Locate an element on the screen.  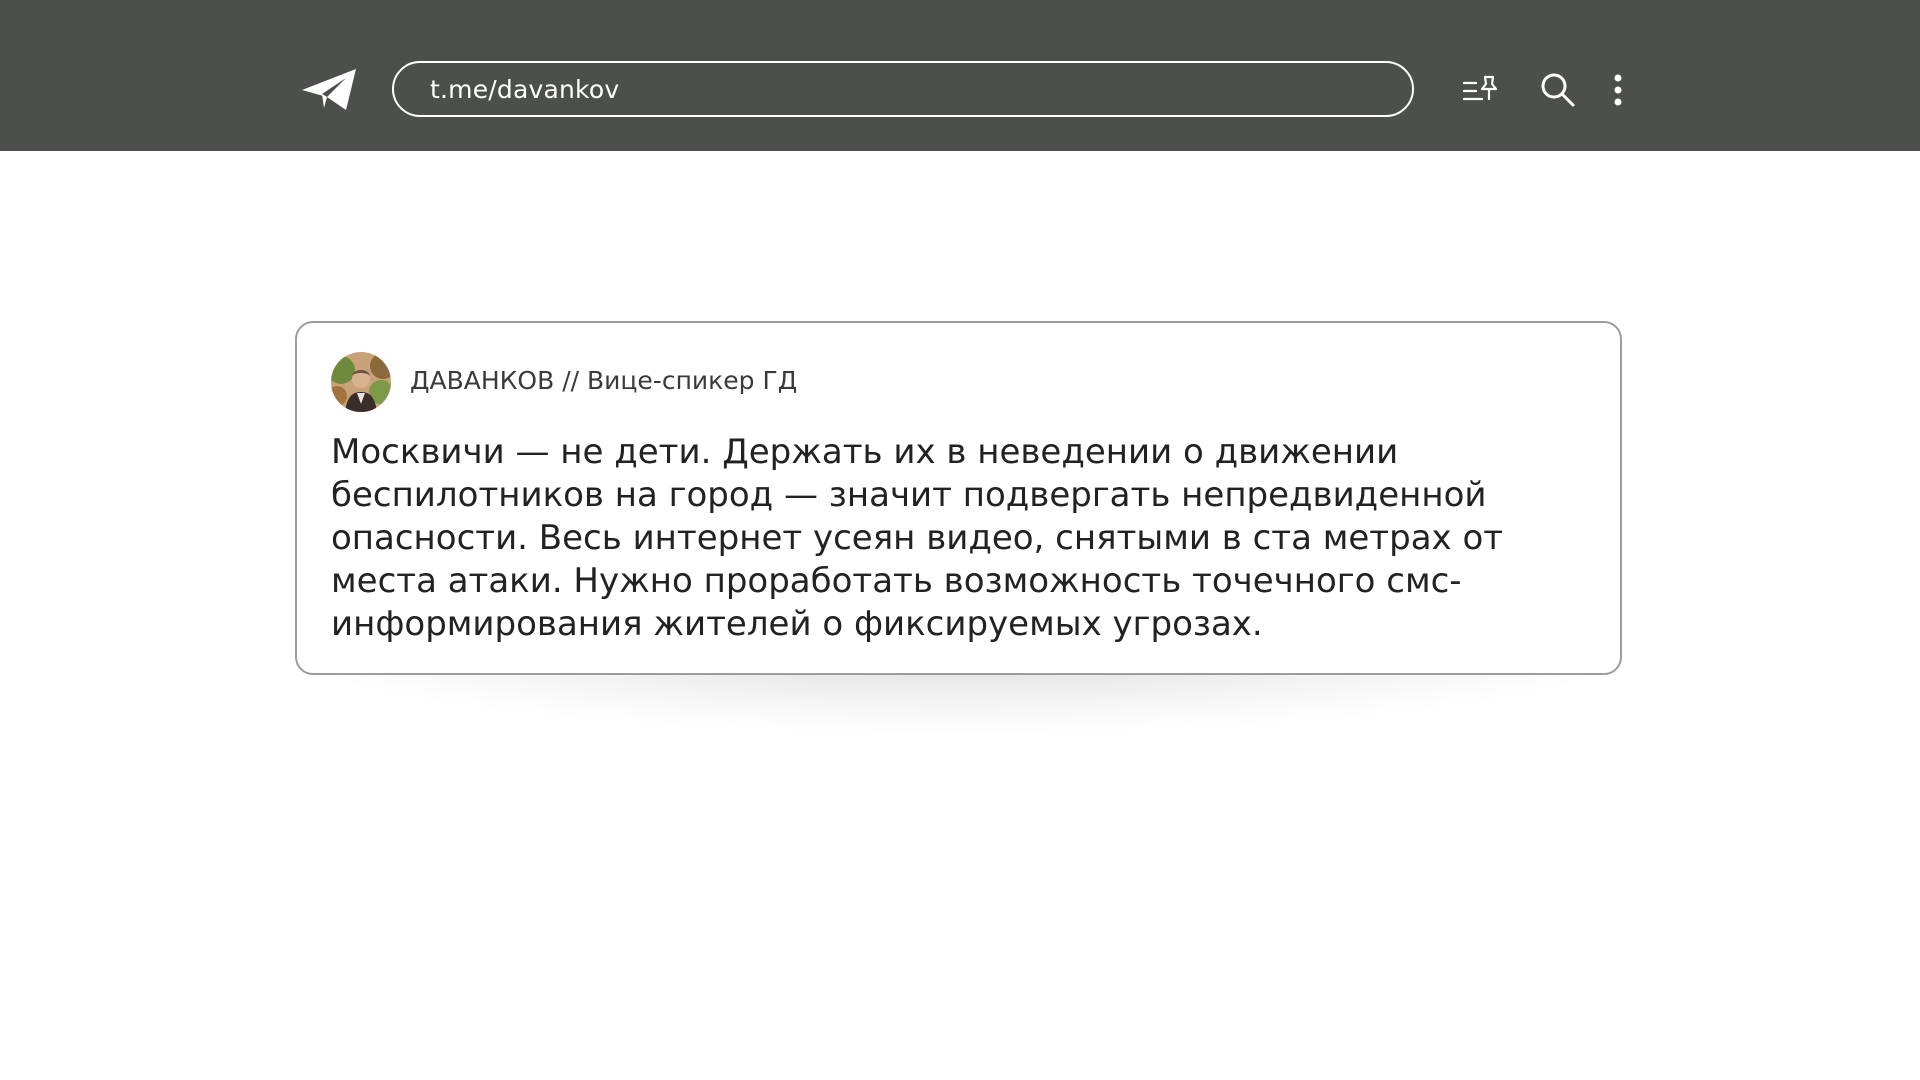
channel-name: ДАВАНКОВ // Вице-спикер ГД is located at coordinates (603, 380).